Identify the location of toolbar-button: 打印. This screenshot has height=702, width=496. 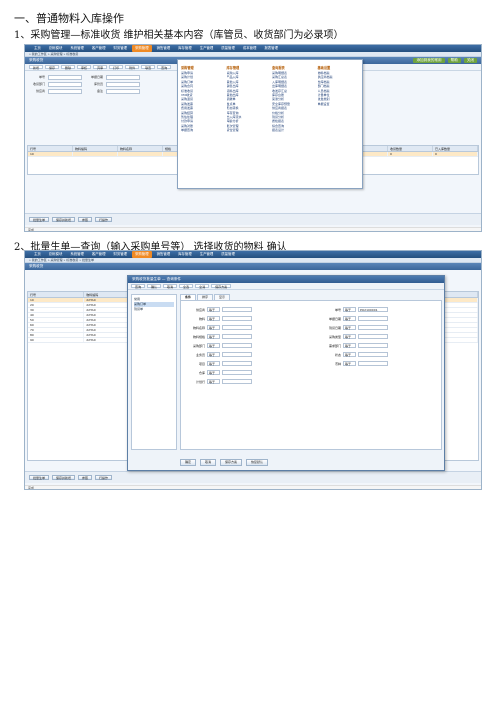
(116, 67).